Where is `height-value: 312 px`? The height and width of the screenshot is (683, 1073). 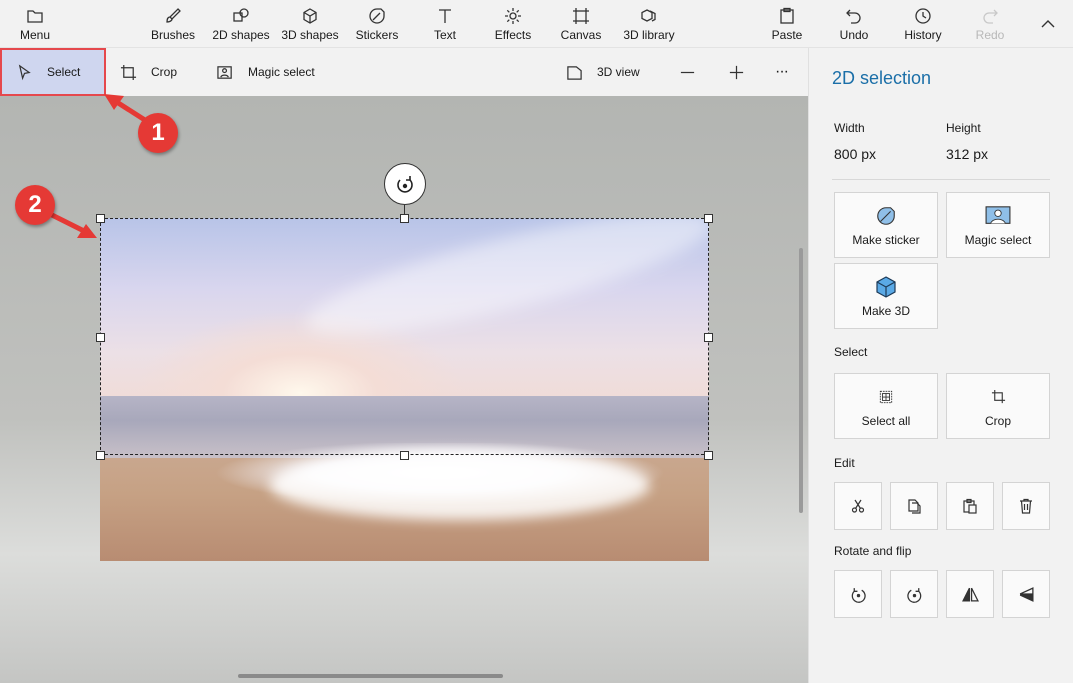
height-value: 312 px is located at coordinates (967, 154).